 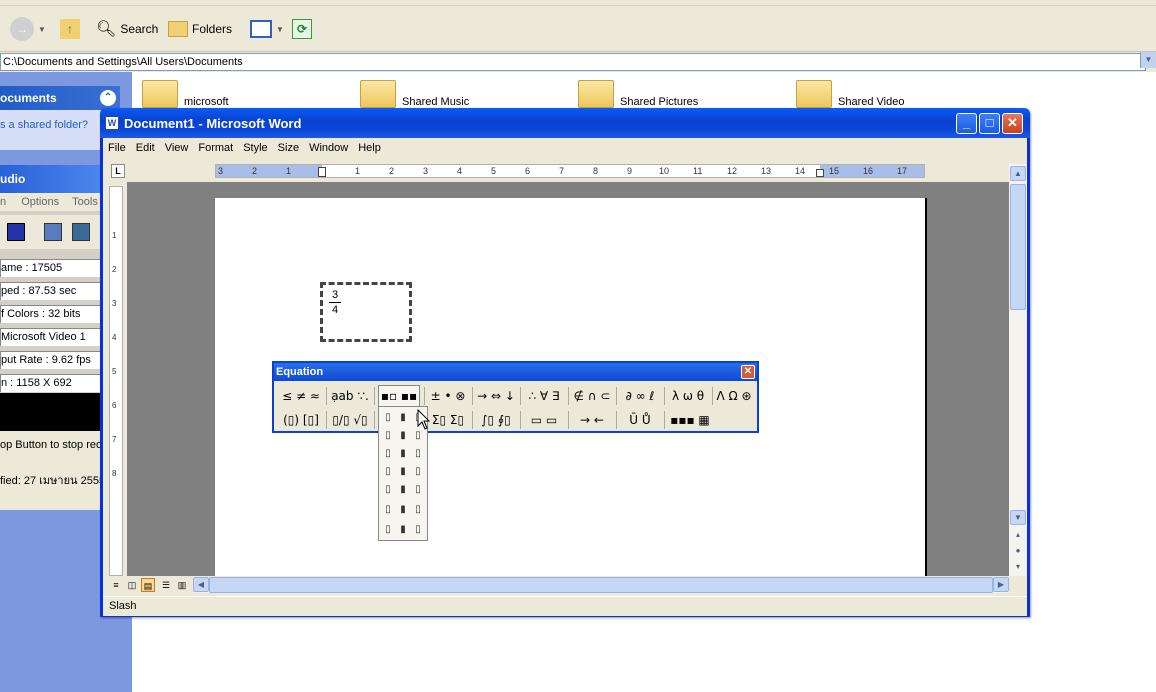 I want to click on underbar-overbar-button: ▭ ▭, so click(x=544, y=420).